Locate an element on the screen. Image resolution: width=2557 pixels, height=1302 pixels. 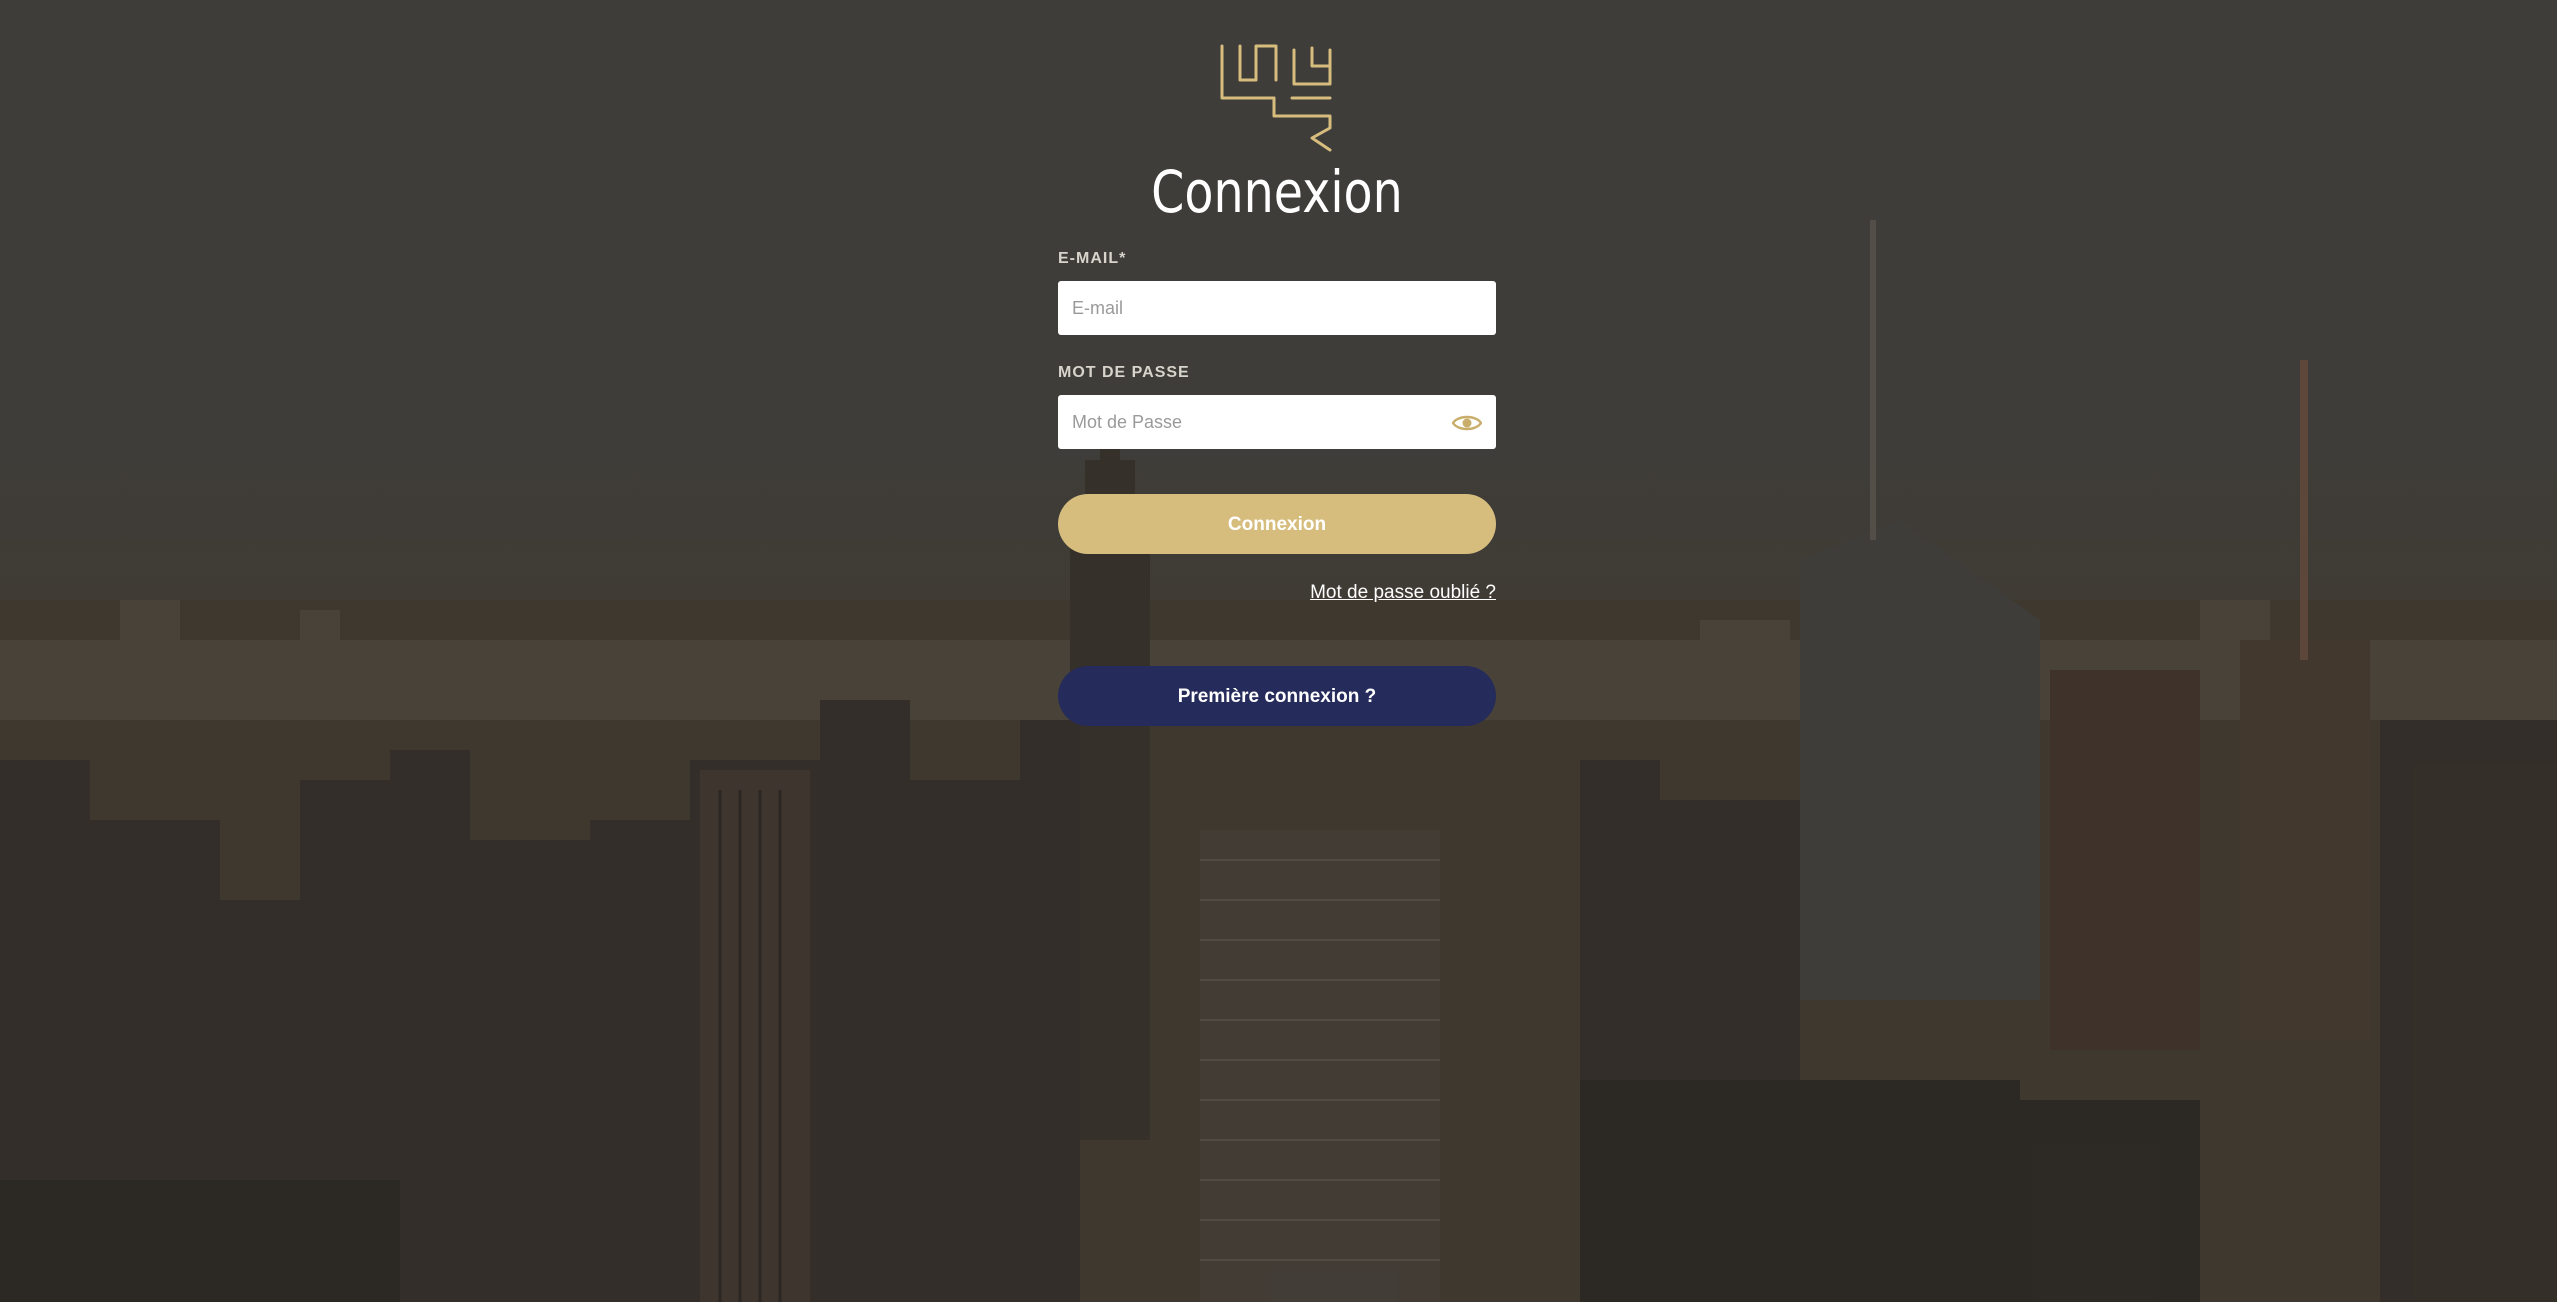
password-field is located at coordinates (1277, 422).